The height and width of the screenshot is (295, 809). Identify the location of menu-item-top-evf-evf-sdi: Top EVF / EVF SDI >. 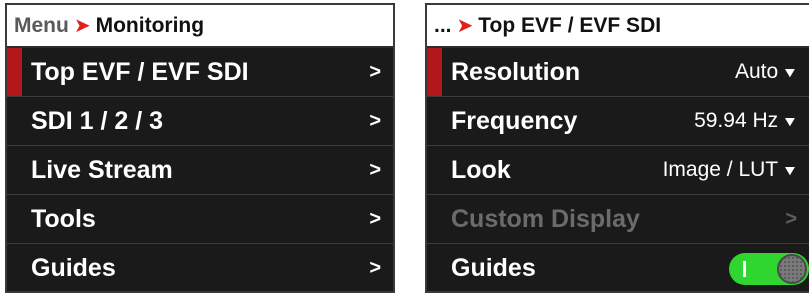
(200, 72).